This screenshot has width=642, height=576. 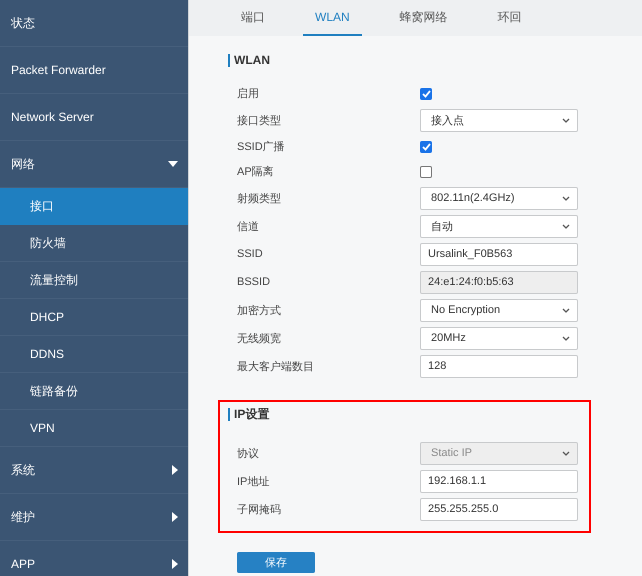 I want to click on field-label: 启用, so click(x=248, y=93).